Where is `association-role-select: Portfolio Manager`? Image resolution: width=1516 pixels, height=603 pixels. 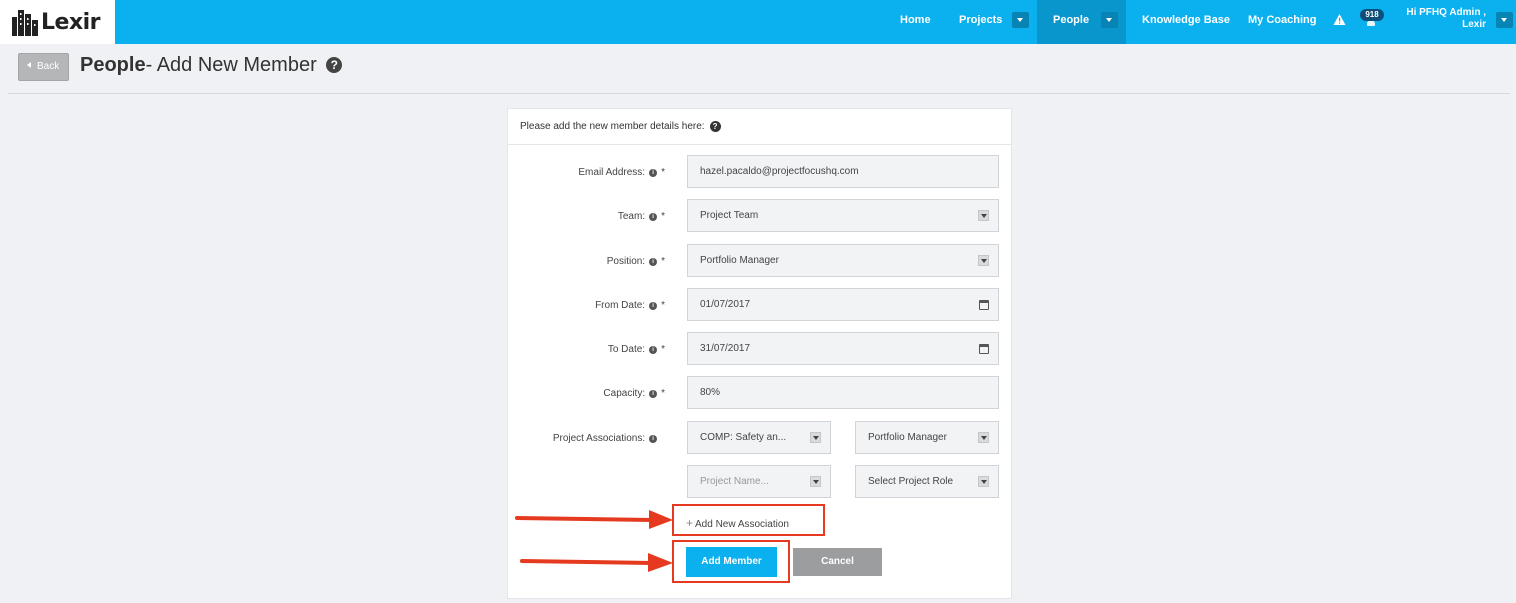 association-role-select: Portfolio Manager is located at coordinates (927, 437).